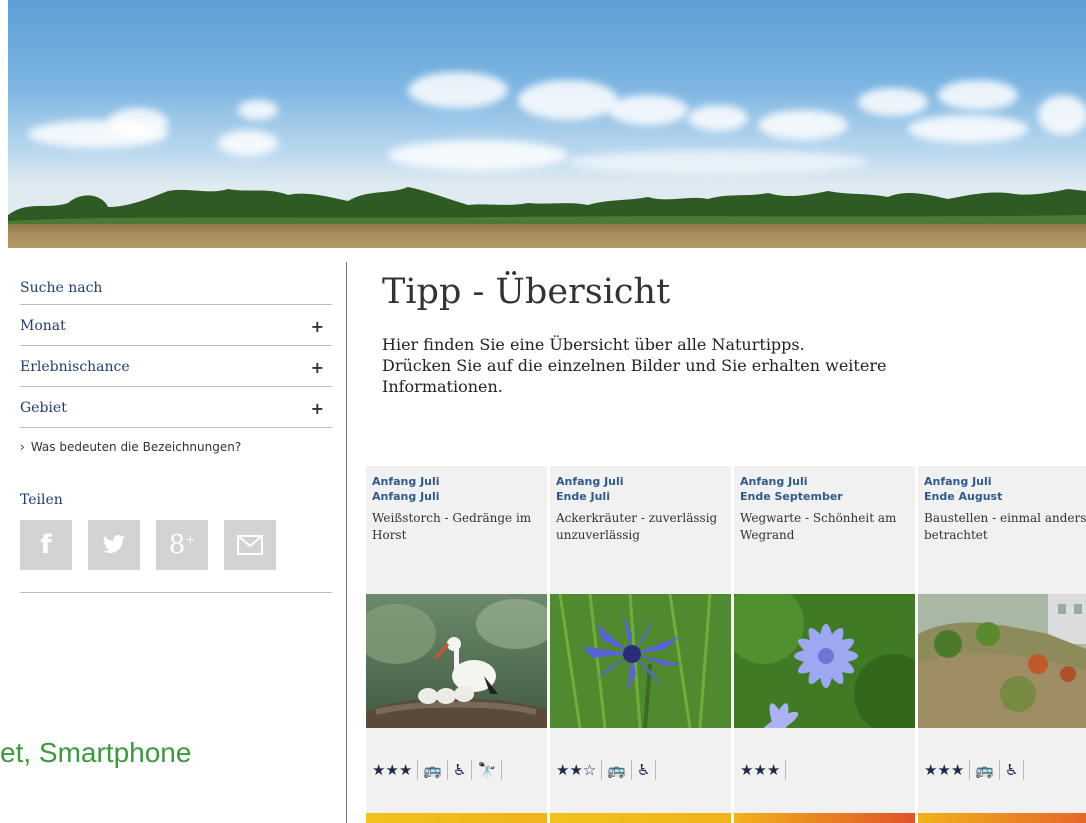 This screenshot has width=1086, height=823. What do you see at coordinates (526, 292) in the screenshot?
I see `page-title: Tipp - Übersicht` at bounding box center [526, 292].